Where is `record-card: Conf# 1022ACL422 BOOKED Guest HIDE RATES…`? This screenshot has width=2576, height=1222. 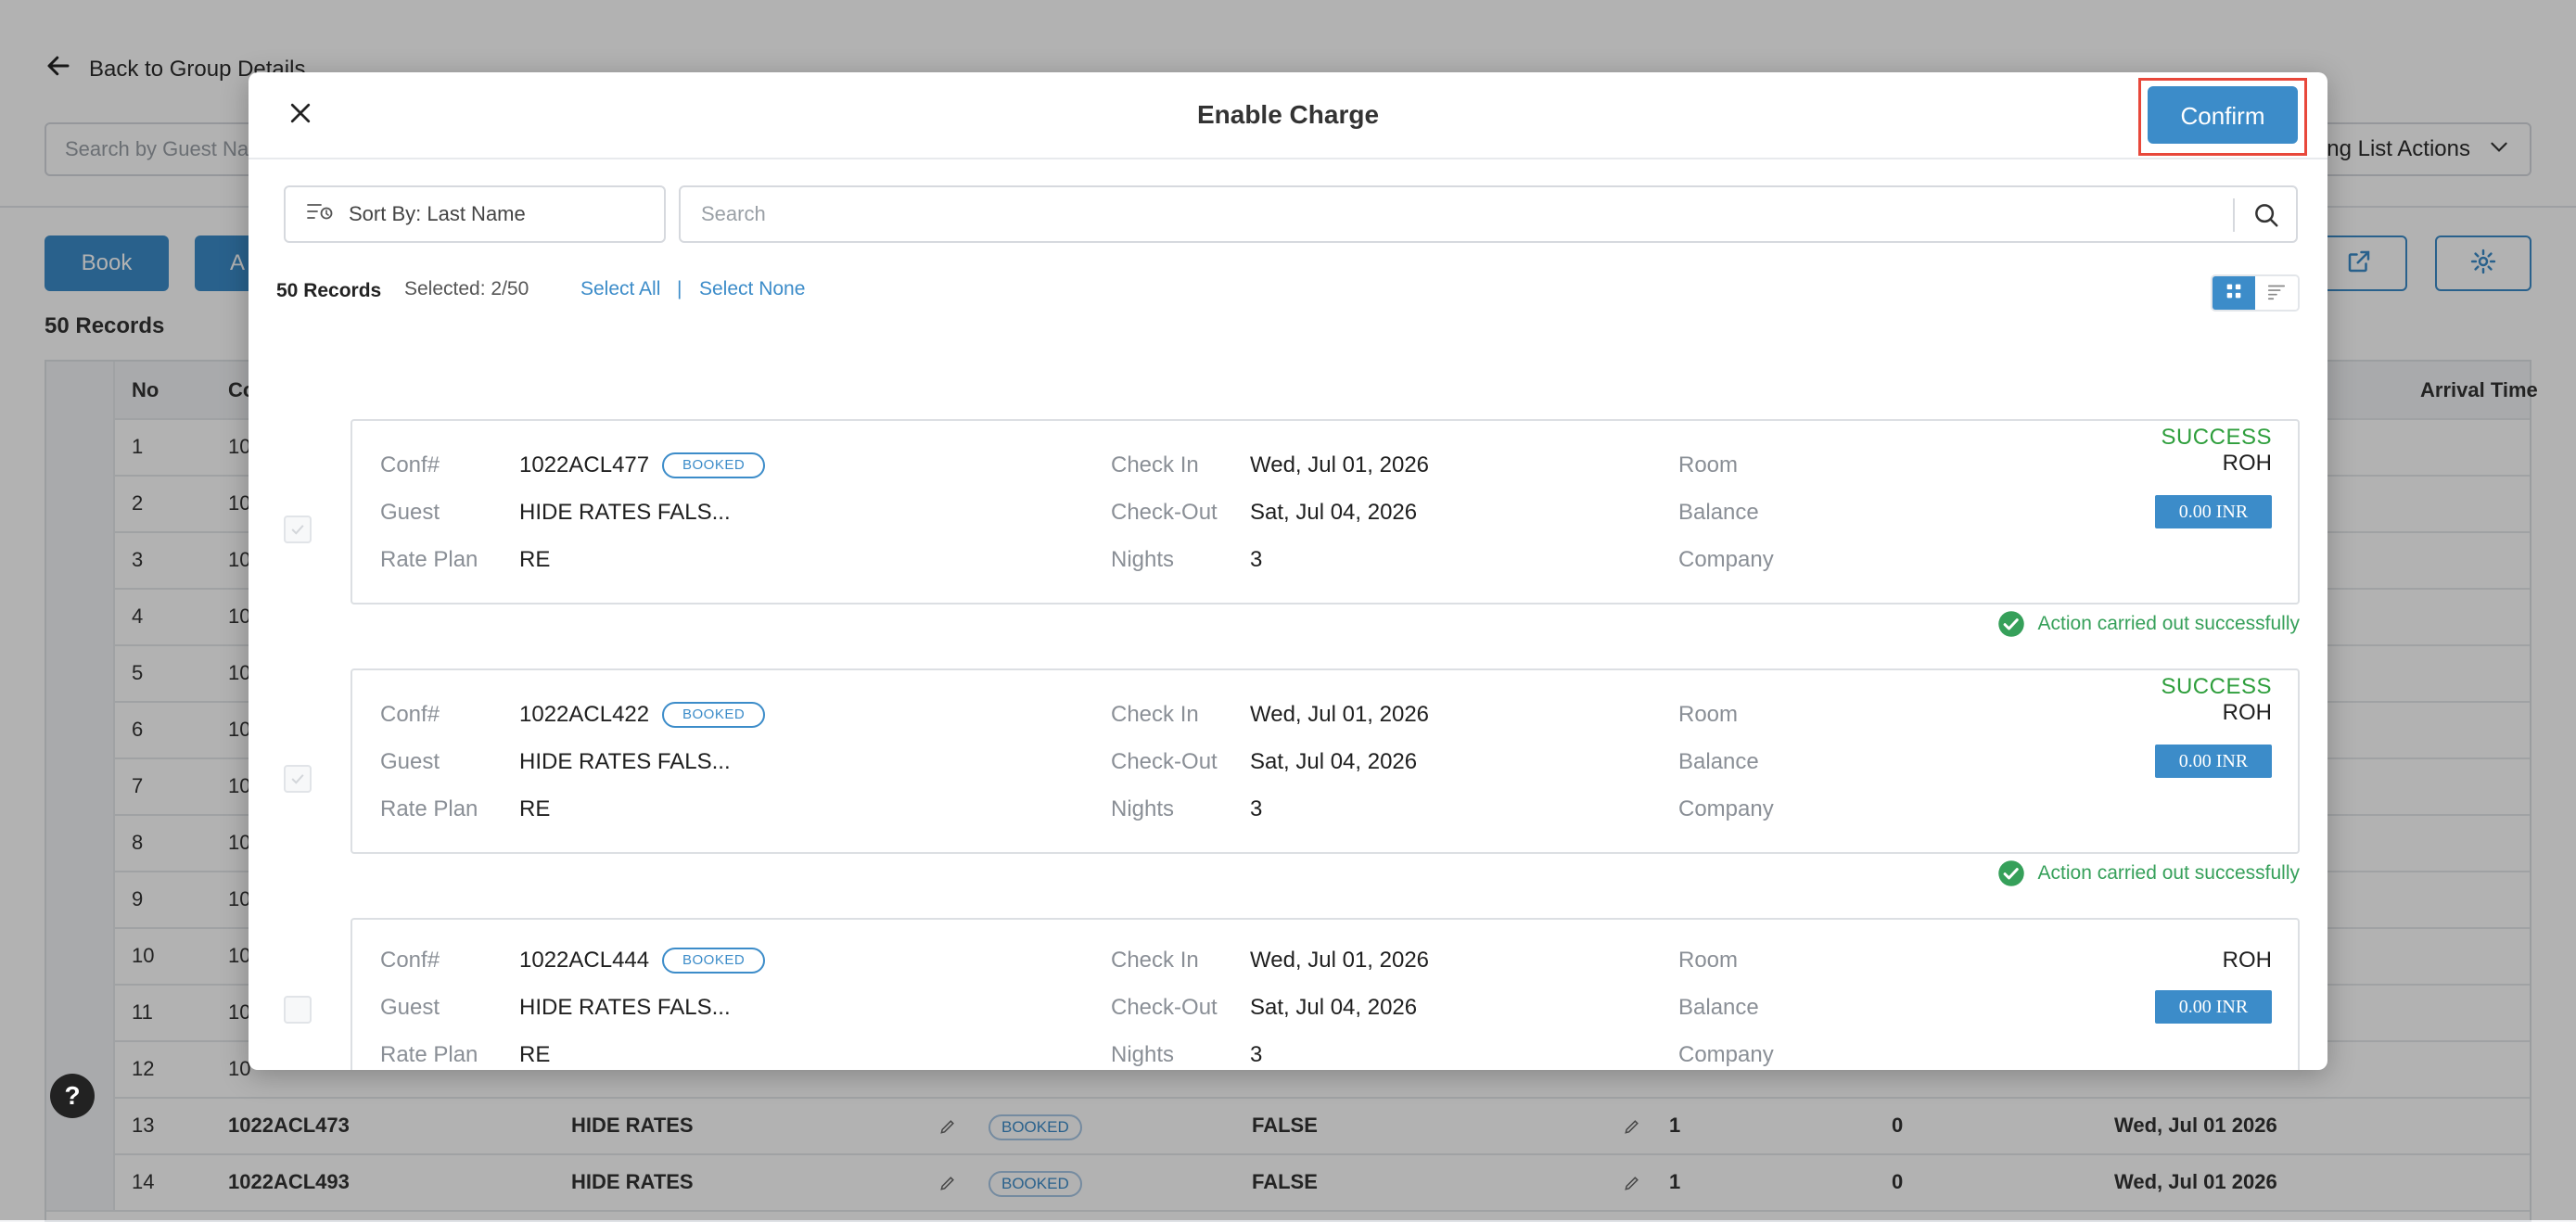 record-card: Conf# 1022ACL422 BOOKED Guest HIDE RATES… is located at coordinates (1325, 761).